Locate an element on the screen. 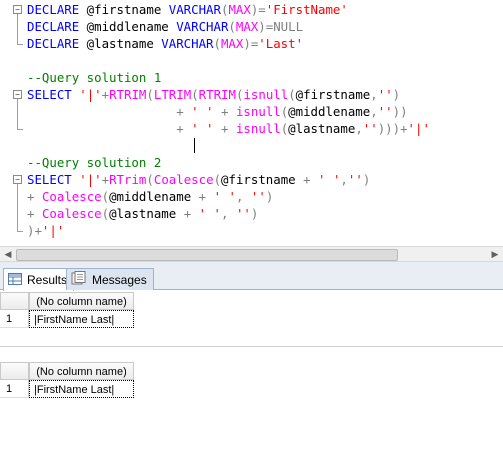 The width and height of the screenshot is (503, 454). code-line-12: + Coalesce(@middlename + ' ', '') is located at coordinates (150, 196).